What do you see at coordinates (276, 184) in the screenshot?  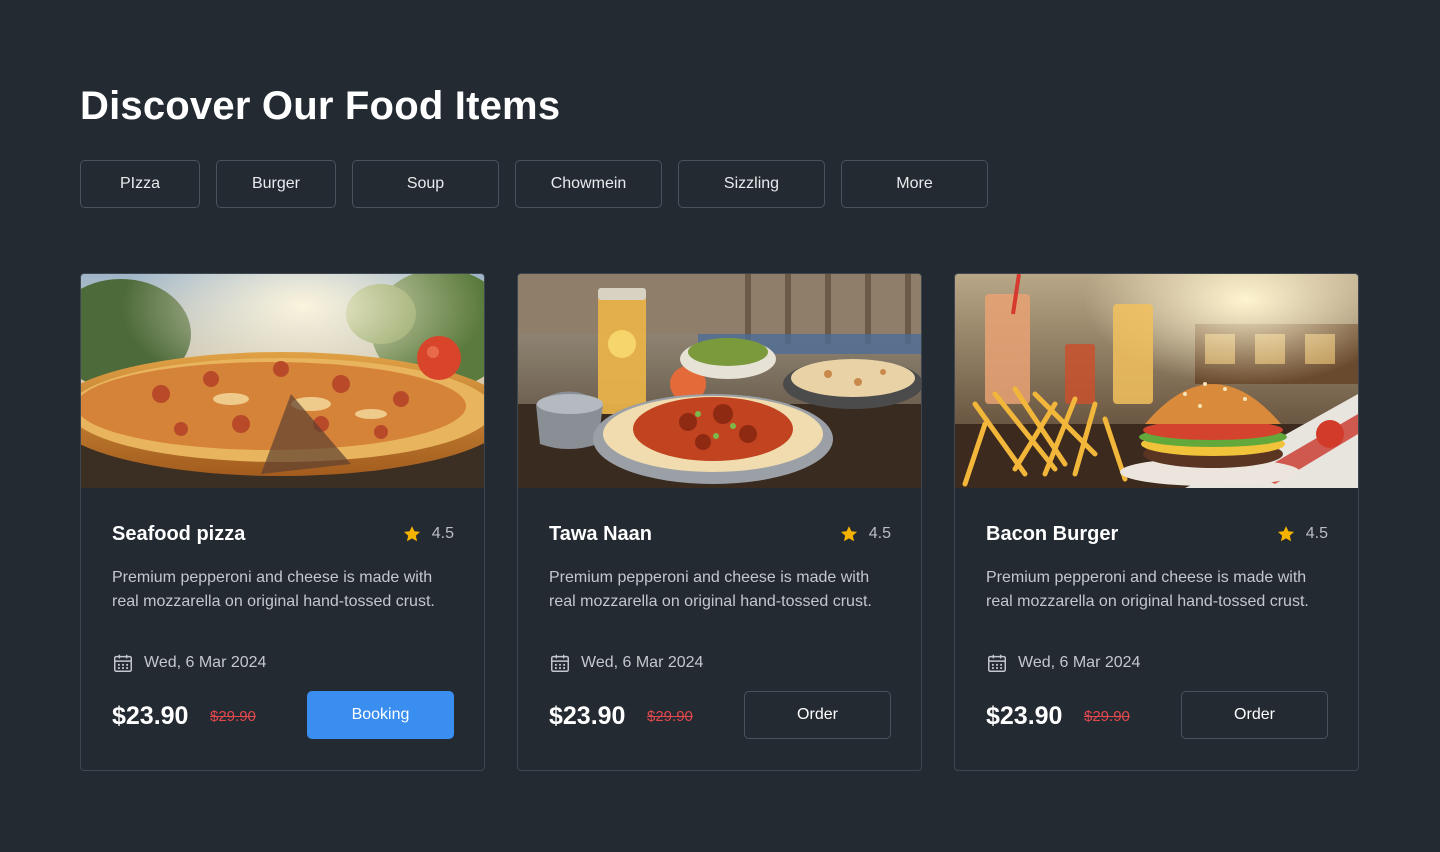 I see `category-chip-burger: Burger` at bounding box center [276, 184].